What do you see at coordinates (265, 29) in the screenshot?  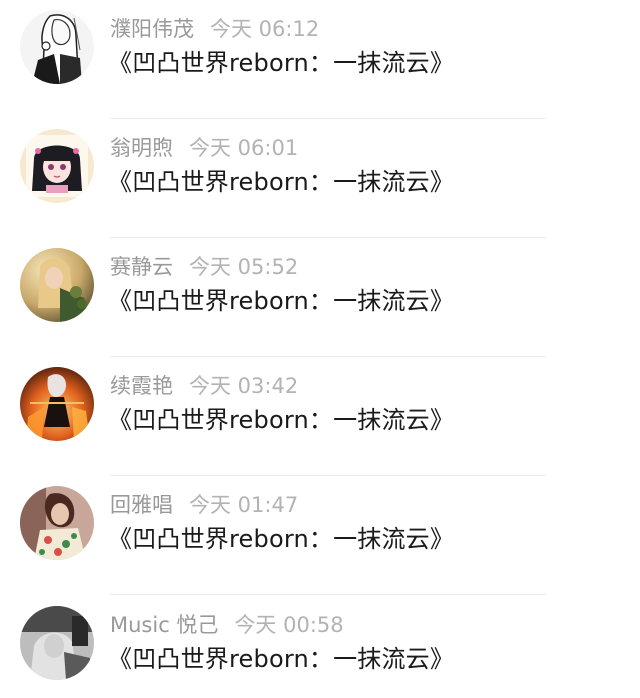 I see `comment-time: 今天 06:12` at bounding box center [265, 29].